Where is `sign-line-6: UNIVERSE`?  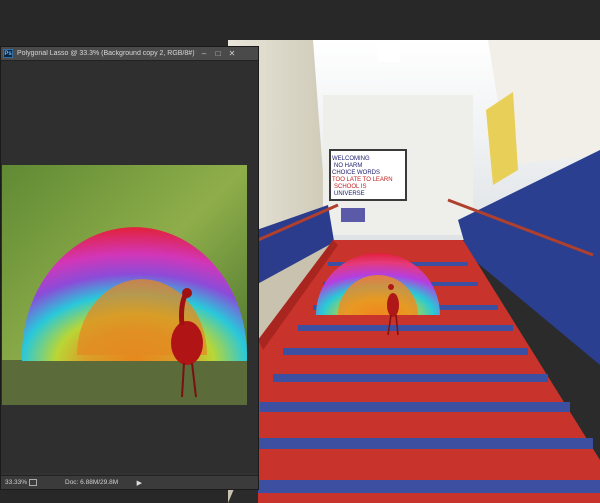
sign-line-6: UNIVERSE is located at coordinates (349, 194).